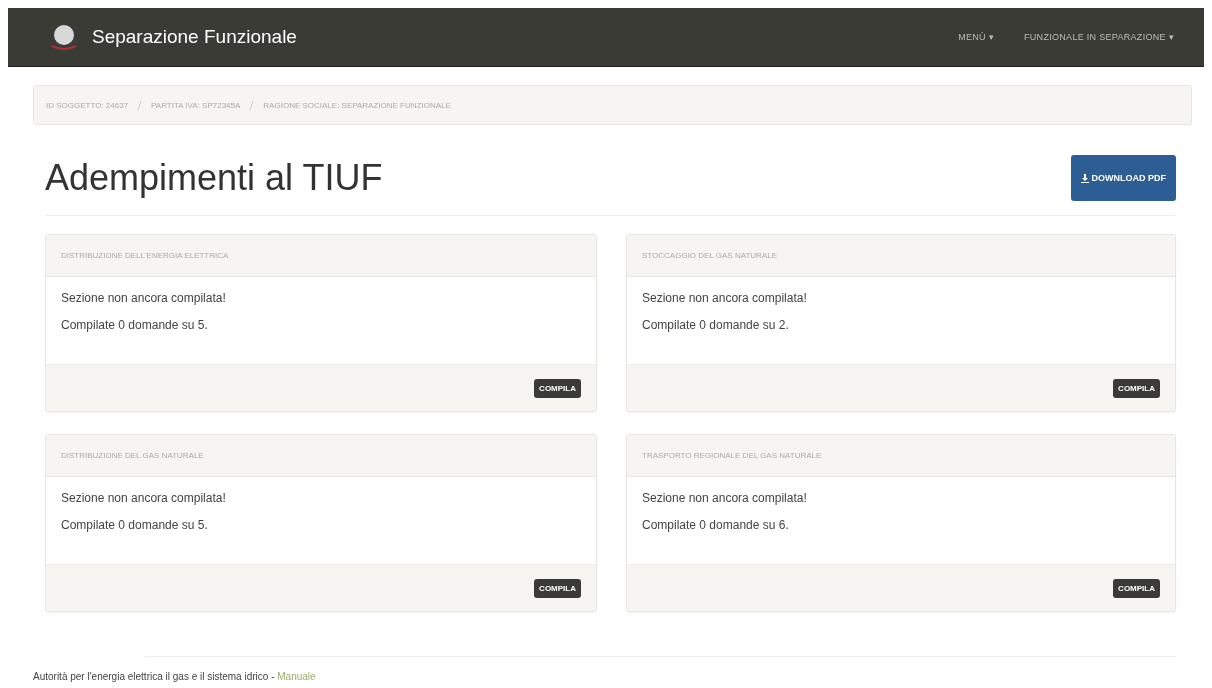  I want to click on breadcrumb-item: PARTITA IVA: SP72345A, so click(196, 105).